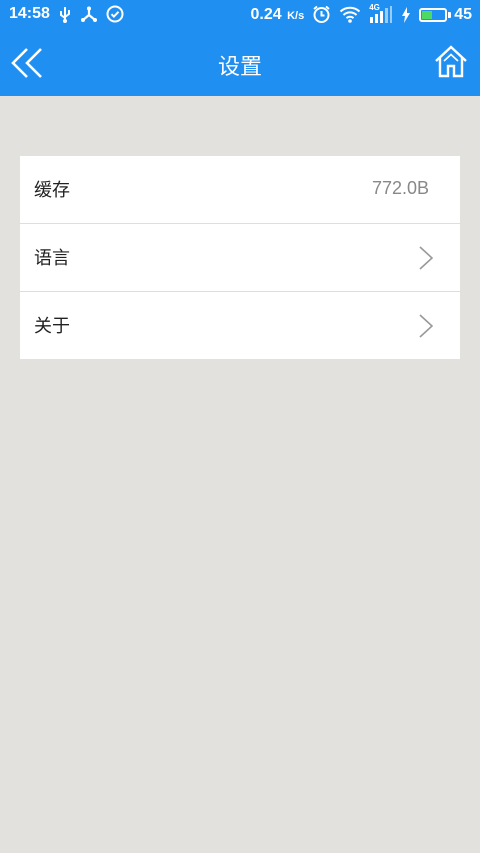  What do you see at coordinates (240, 325) in the screenshot?
I see `settings-item-about: 关于` at bounding box center [240, 325].